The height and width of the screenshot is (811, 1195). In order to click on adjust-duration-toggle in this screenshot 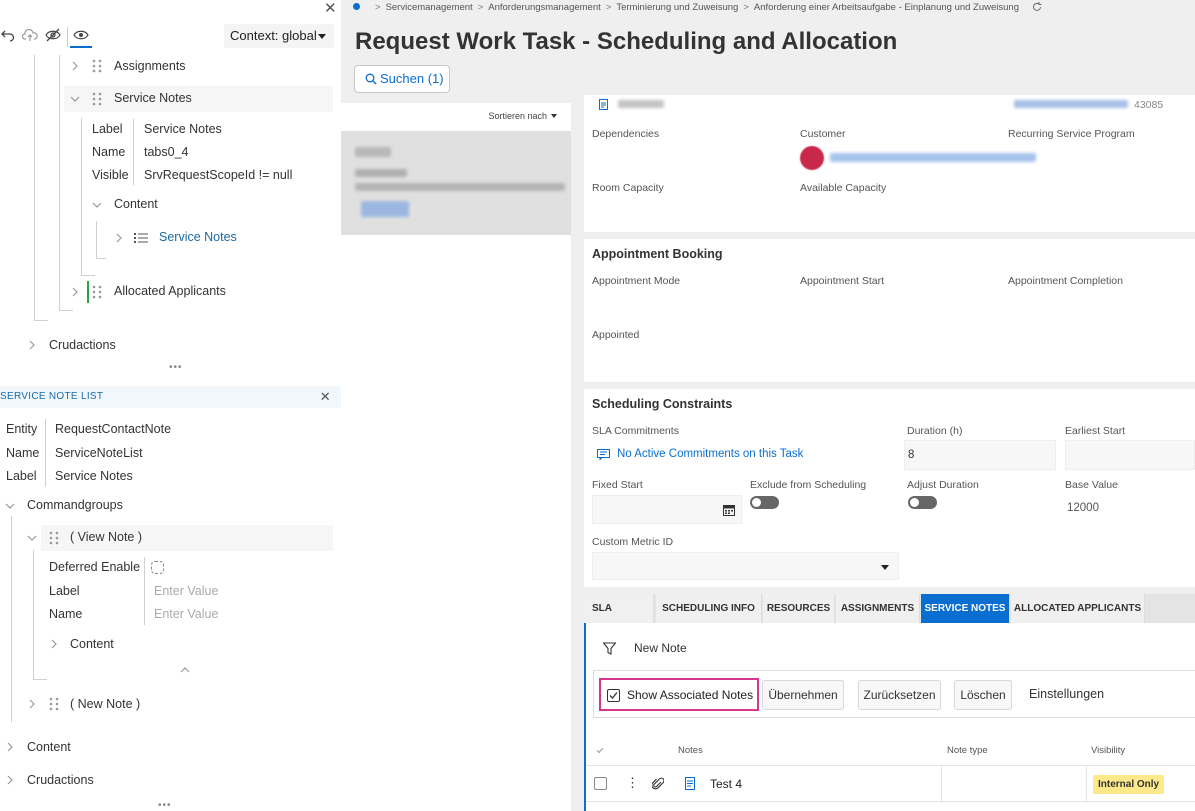, I will do `click(922, 502)`.